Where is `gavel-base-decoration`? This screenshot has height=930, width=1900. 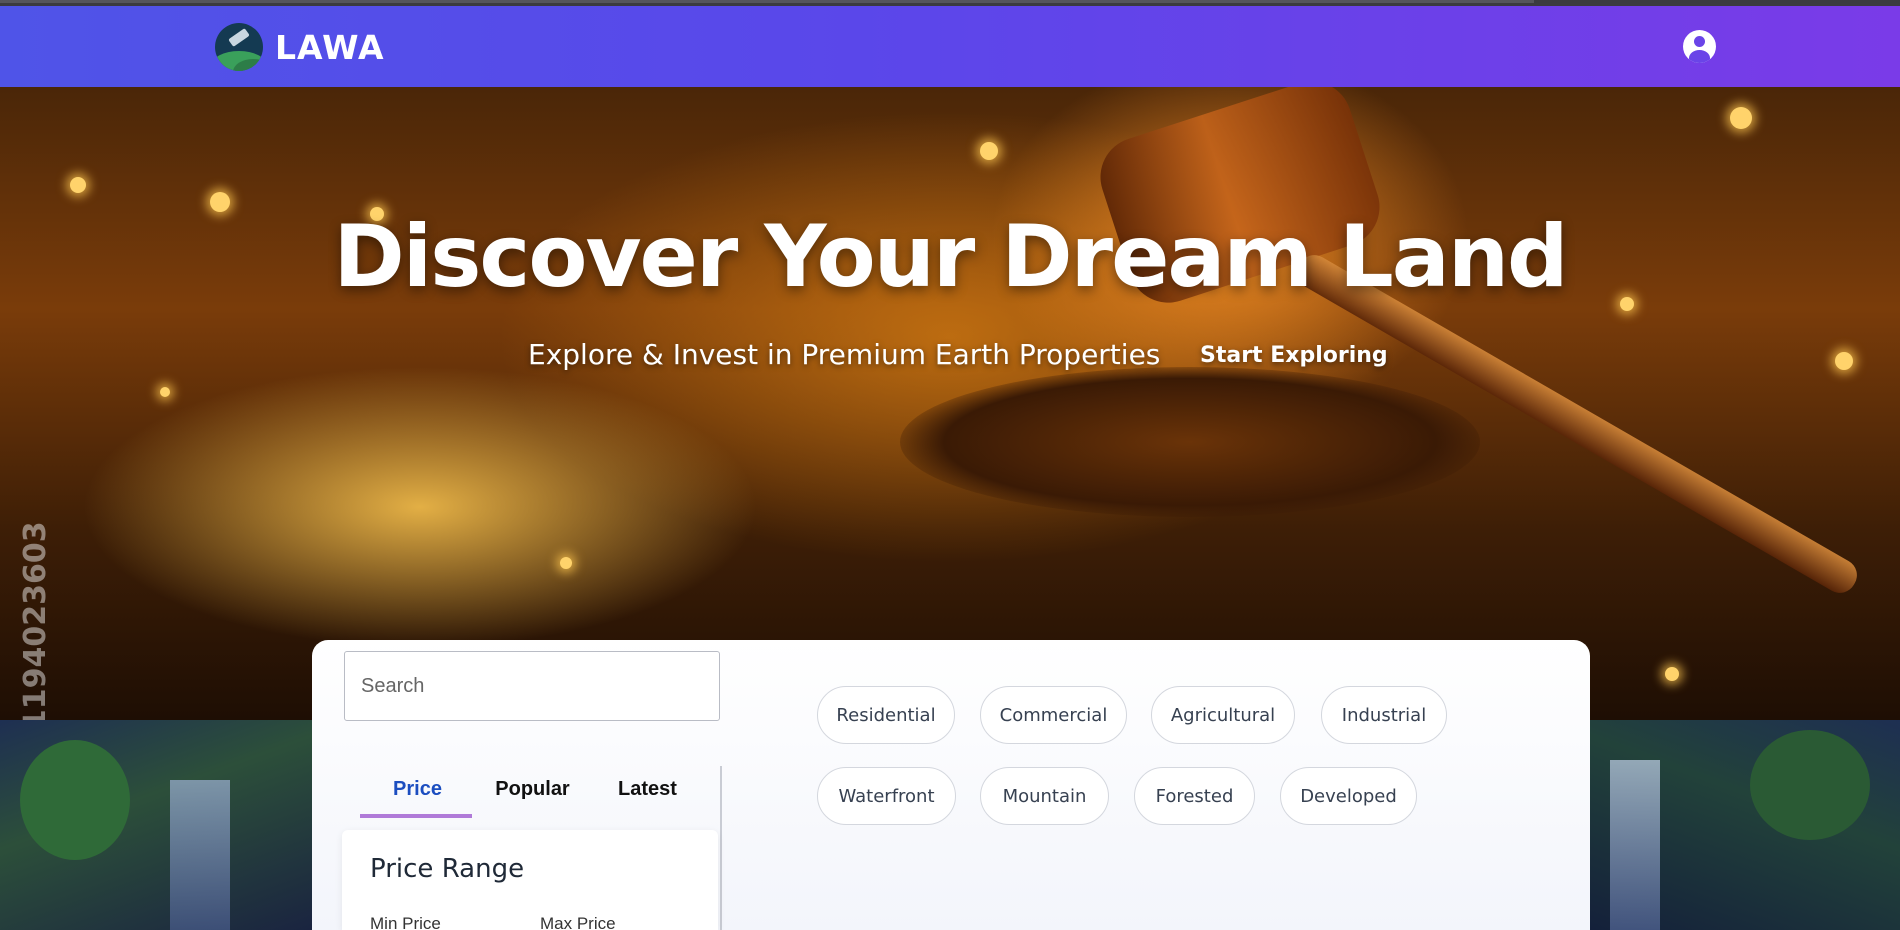 gavel-base-decoration is located at coordinates (1190, 442).